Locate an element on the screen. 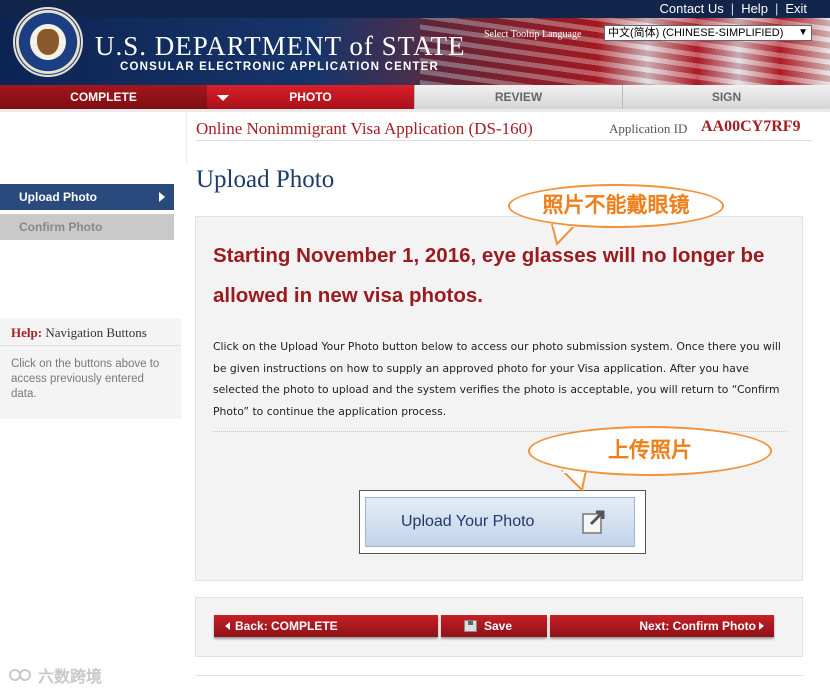  step-label: COMPLETE is located at coordinates (103, 97).